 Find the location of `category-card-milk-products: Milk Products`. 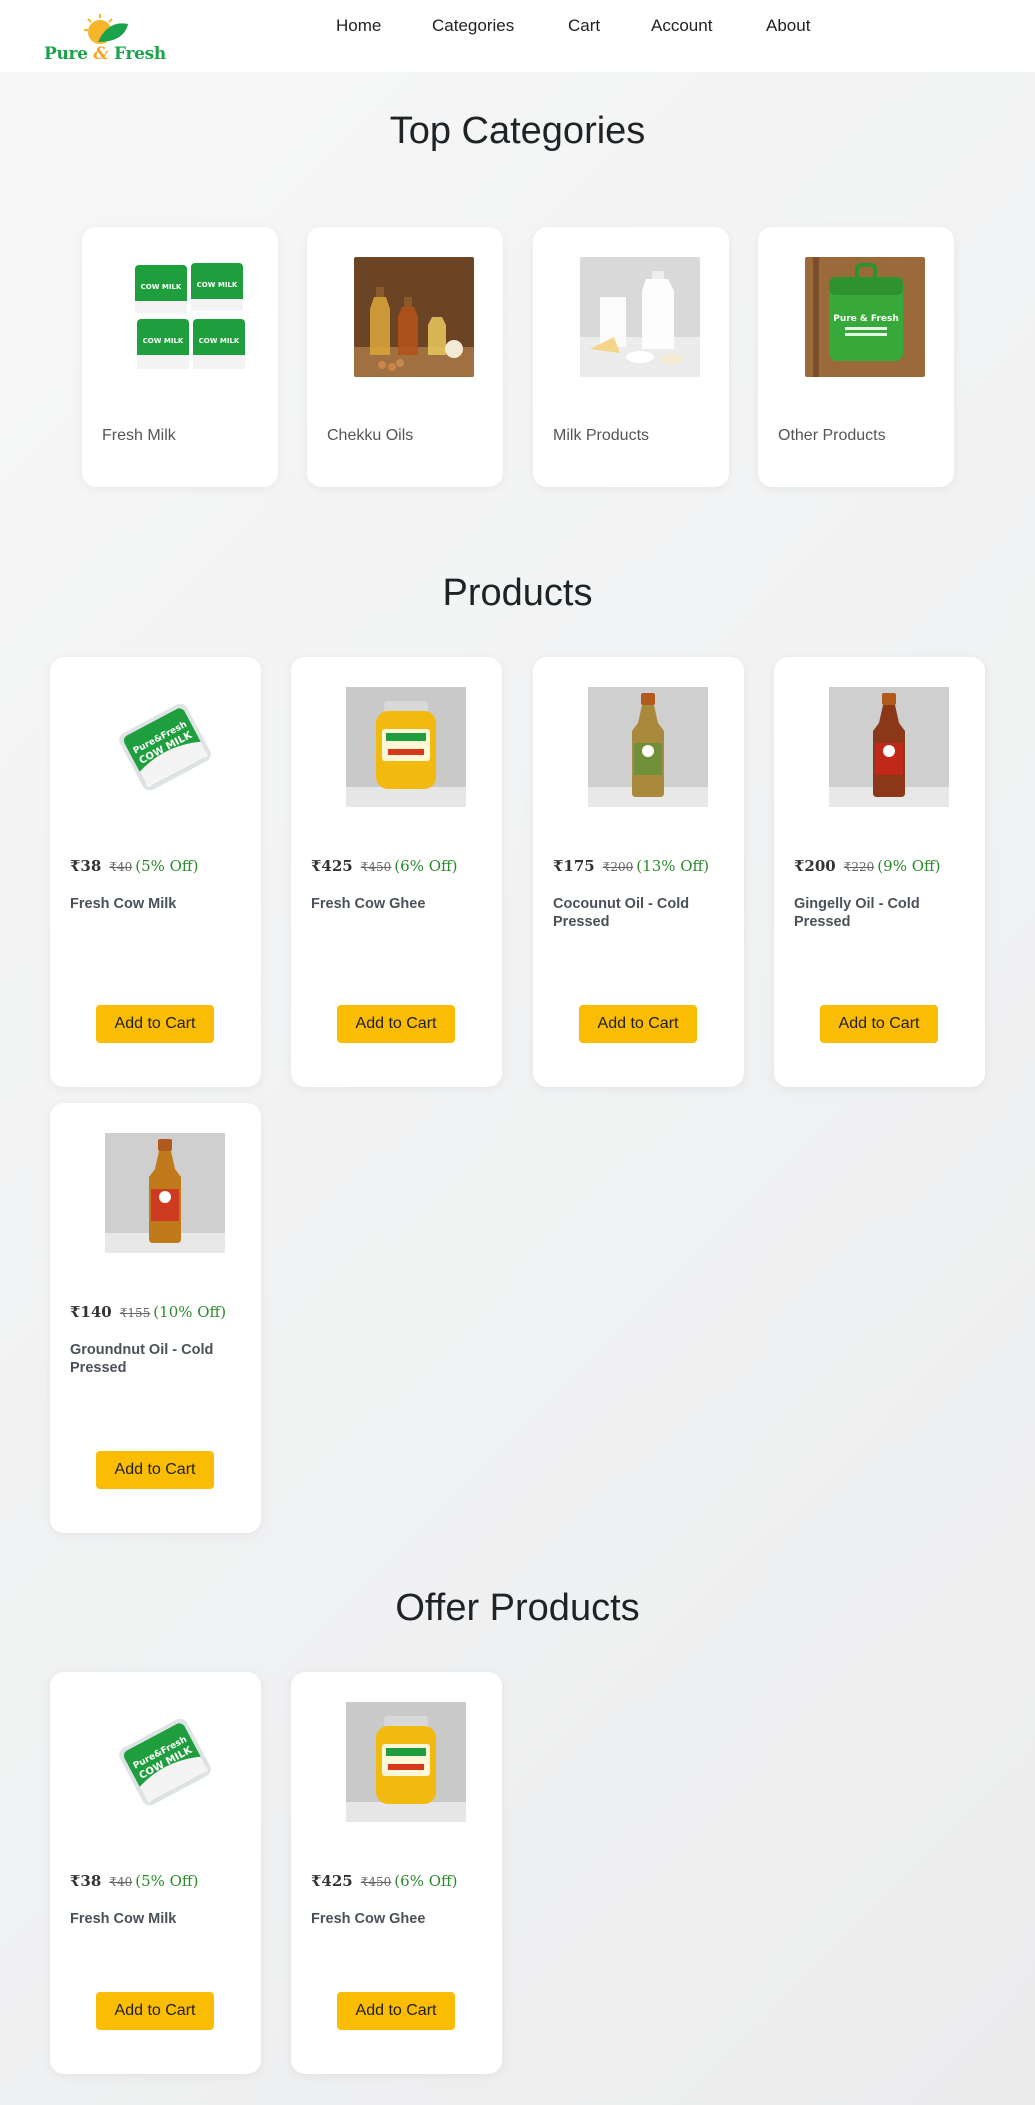

category-card-milk-products: Milk Products is located at coordinates (631, 357).